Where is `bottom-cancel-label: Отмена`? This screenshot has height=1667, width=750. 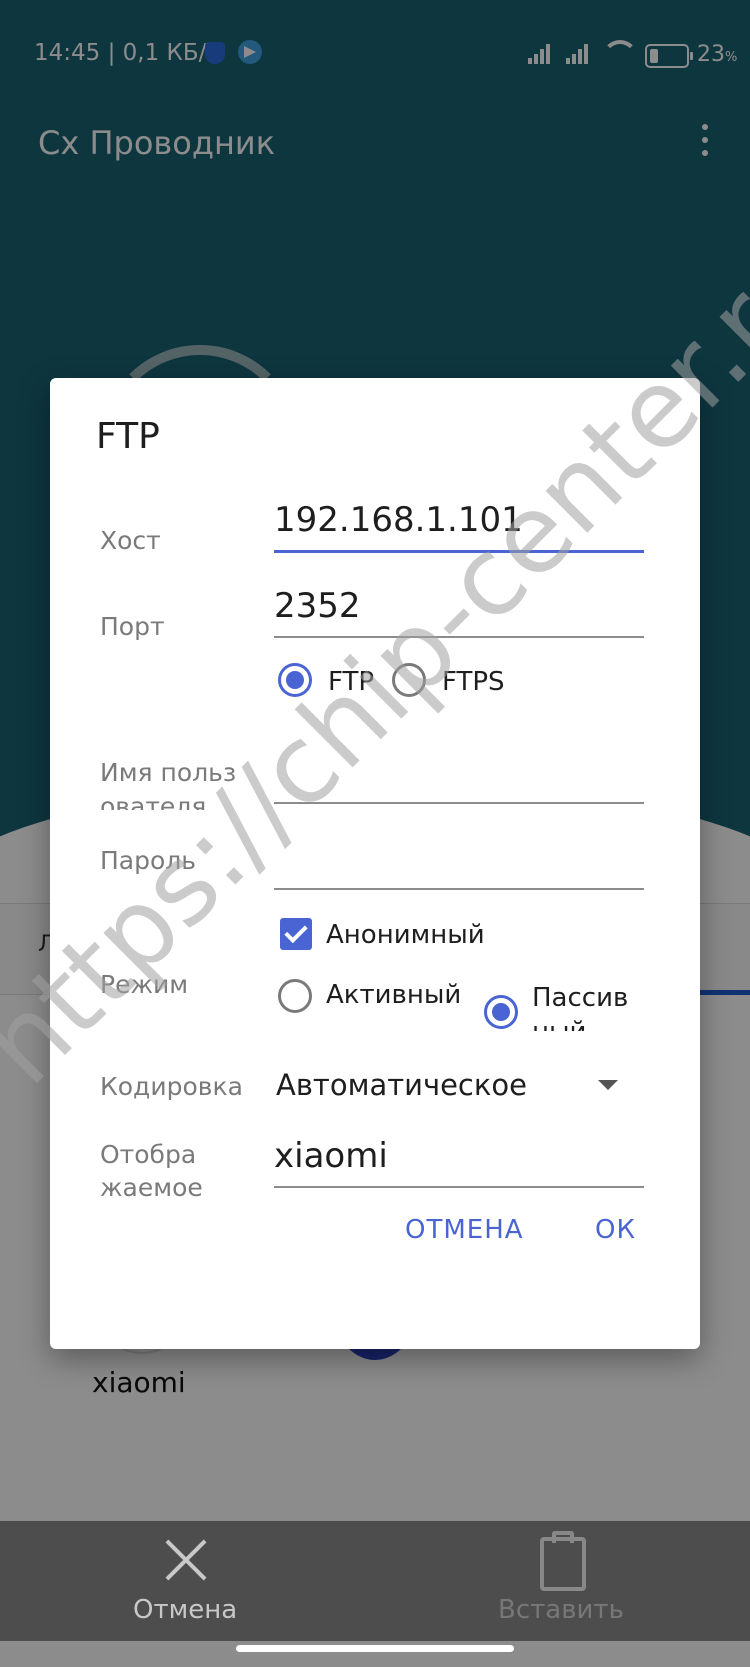
bottom-cancel-label: Отмена is located at coordinates (185, 1610).